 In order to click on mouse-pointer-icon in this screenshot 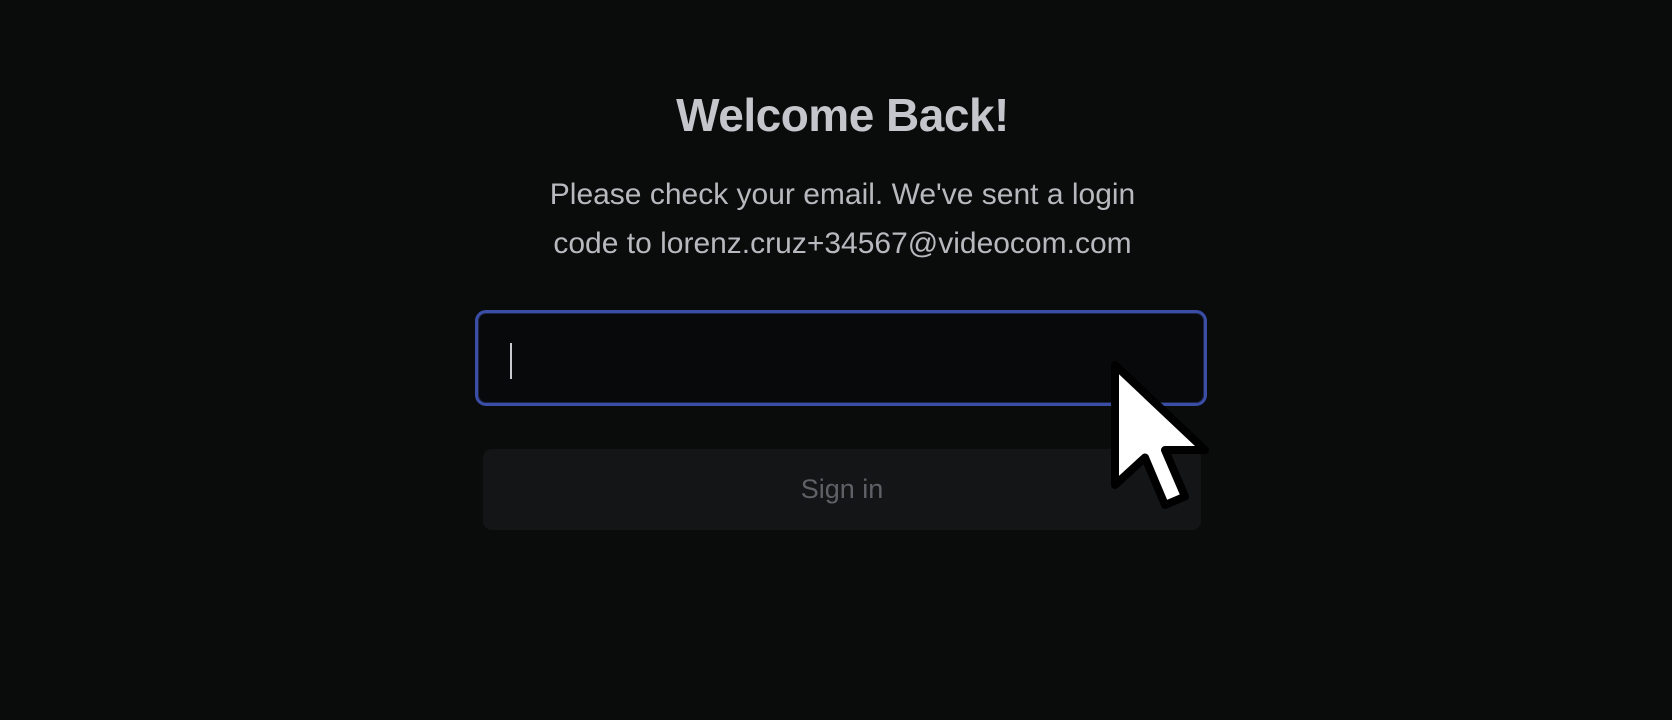, I will do `click(1160, 435)`.